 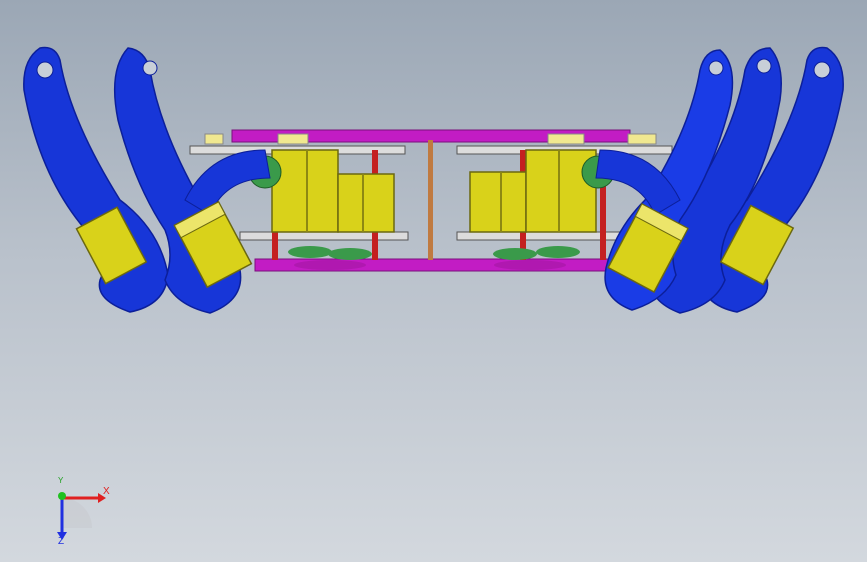 What do you see at coordinates (150, 68) in the screenshot?
I see `leg-left-middle-hole` at bounding box center [150, 68].